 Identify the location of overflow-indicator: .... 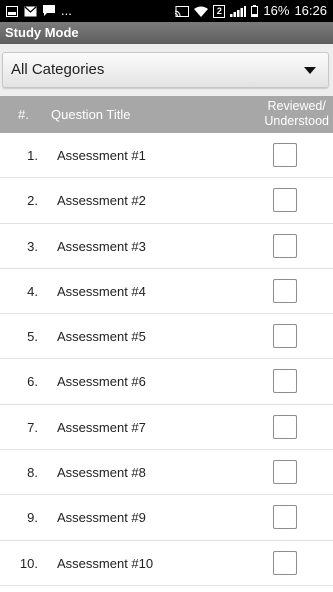
(66, 10).